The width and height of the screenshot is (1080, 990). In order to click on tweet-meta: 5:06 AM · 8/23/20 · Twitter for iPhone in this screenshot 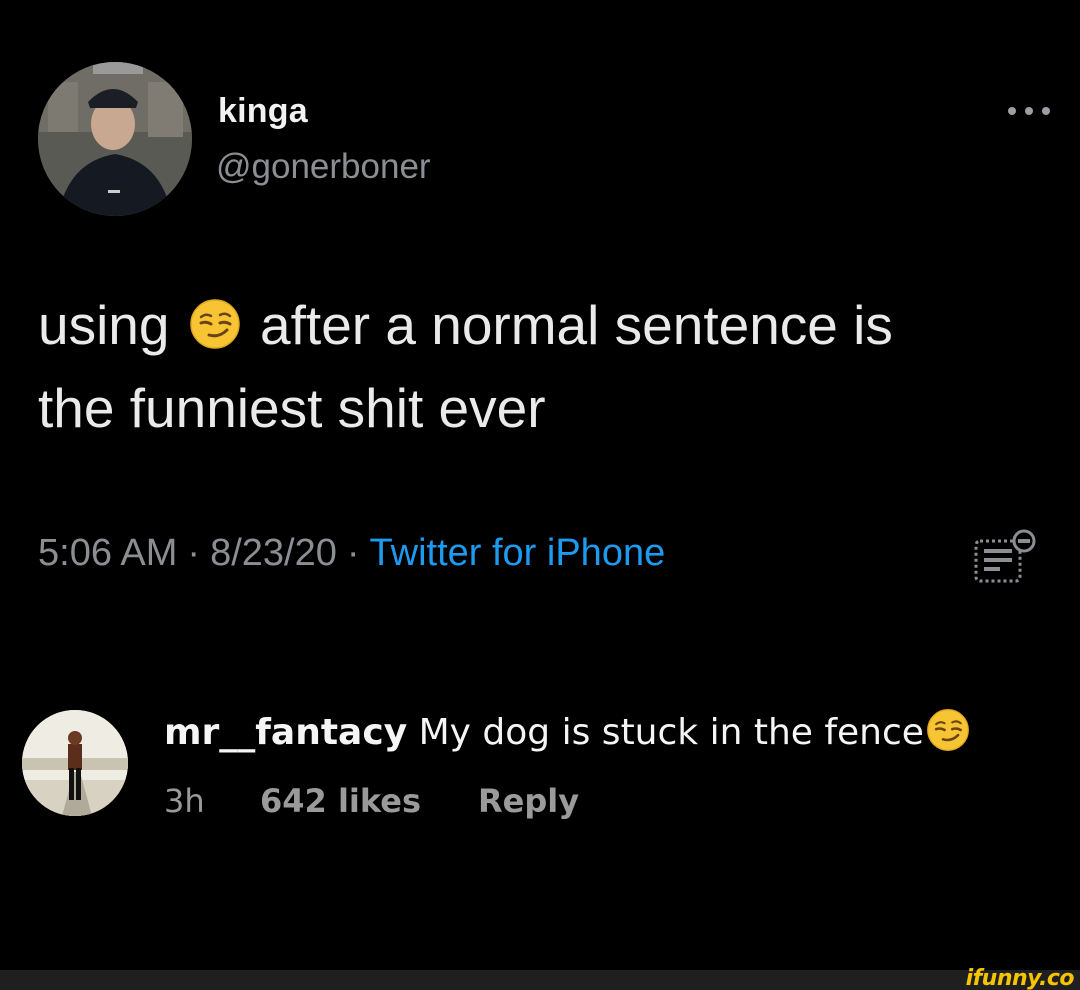, I will do `click(351, 553)`.